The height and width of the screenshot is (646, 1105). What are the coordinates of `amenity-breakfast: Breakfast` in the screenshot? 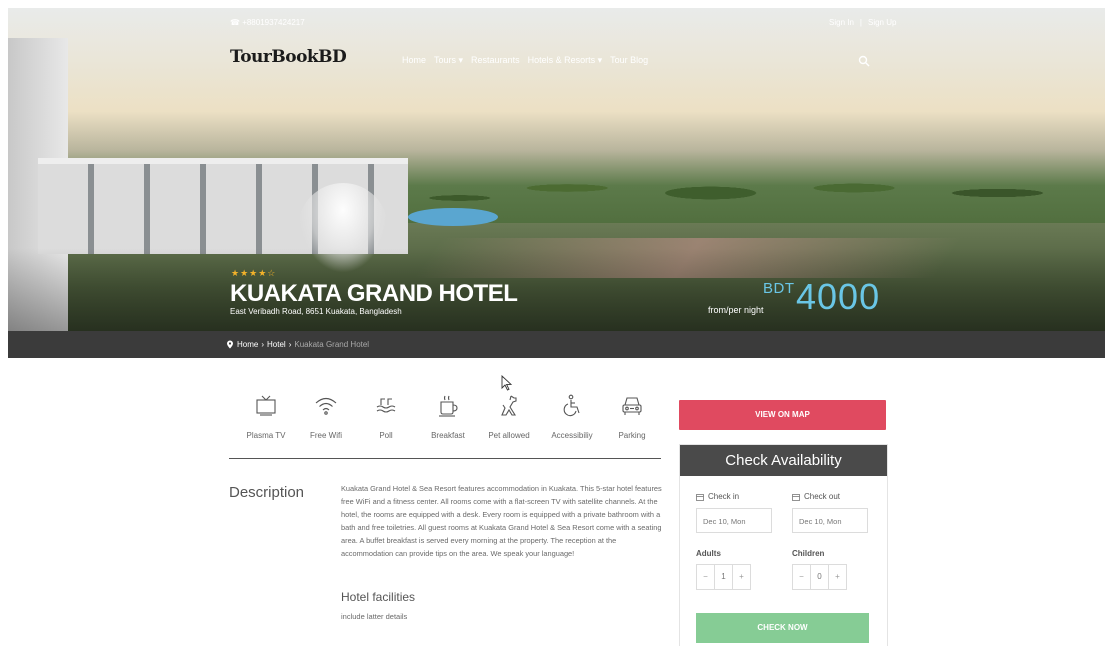 It's located at (448, 416).